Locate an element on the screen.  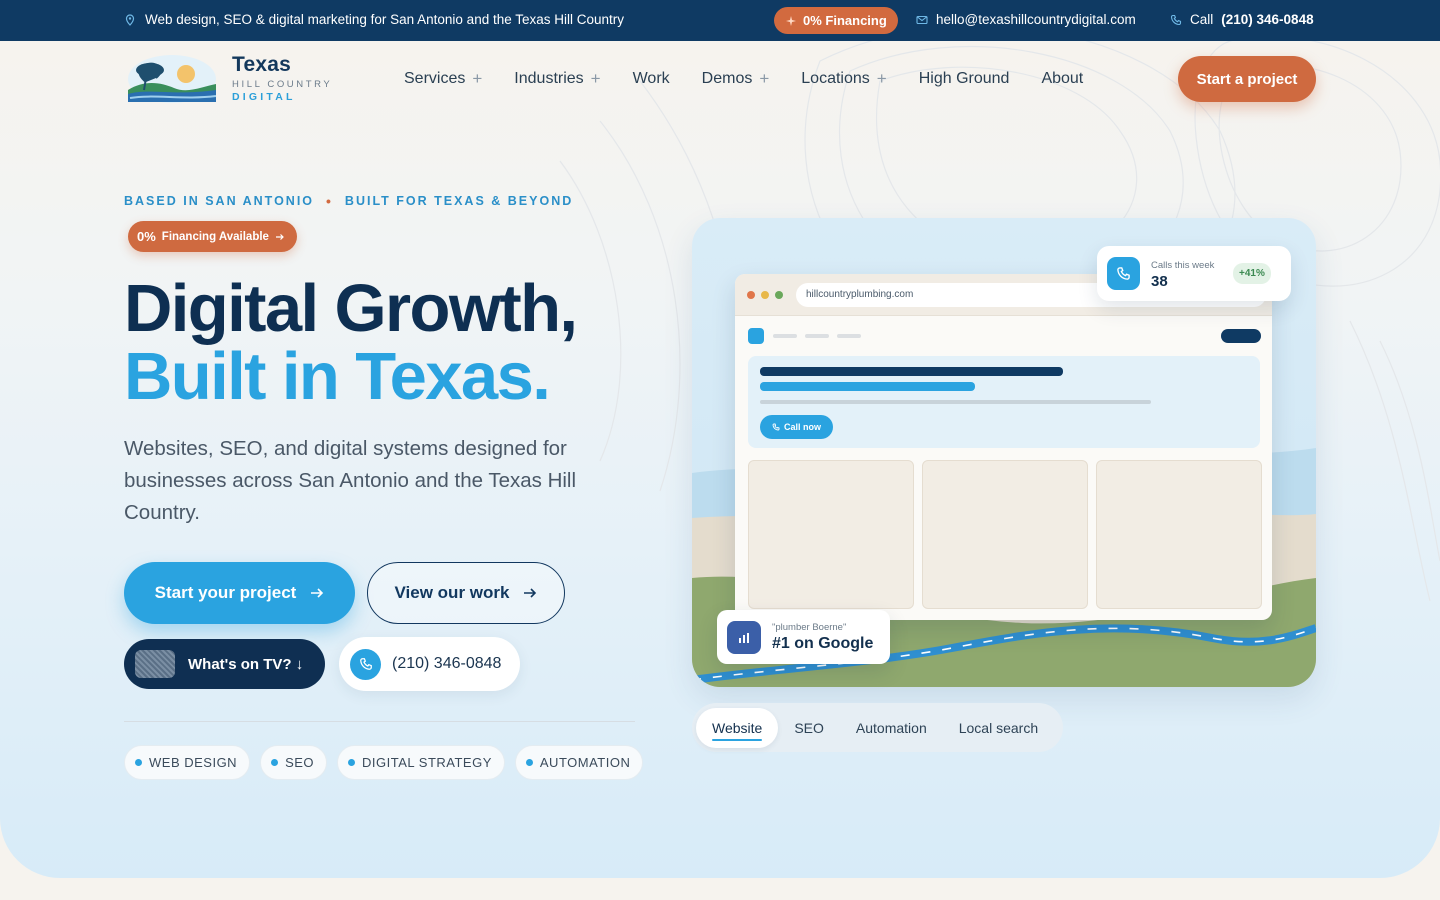
mock-site-logo is located at coordinates (756, 336).